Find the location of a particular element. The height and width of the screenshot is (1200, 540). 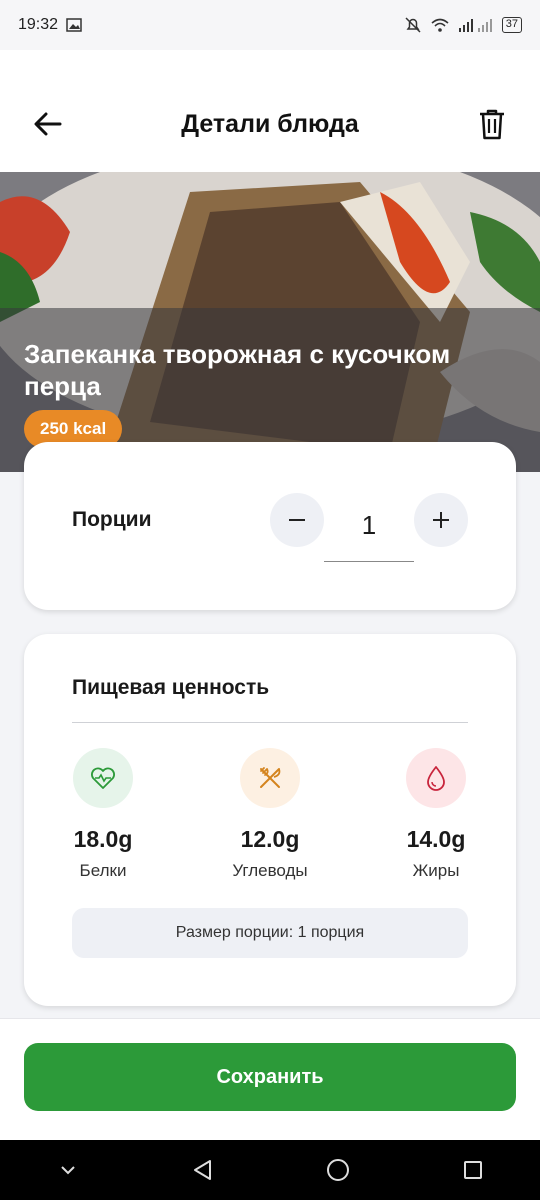

portions-label: Порции is located at coordinates (112, 519).